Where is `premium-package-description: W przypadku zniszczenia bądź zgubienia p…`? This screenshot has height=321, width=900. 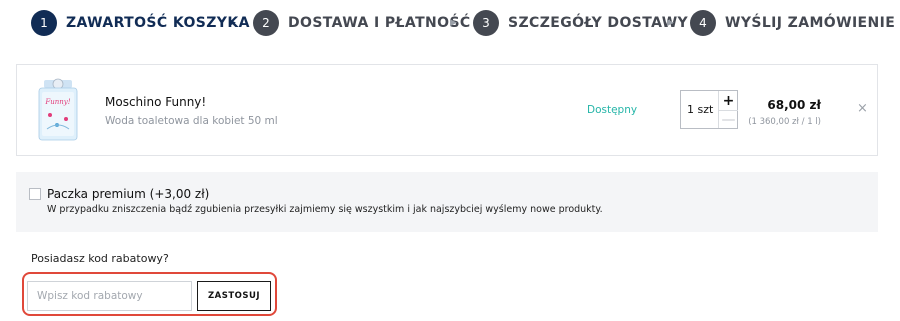 premium-package-description: W przypadku zniszczenia bądź zgubienia p… is located at coordinates (325, 209).